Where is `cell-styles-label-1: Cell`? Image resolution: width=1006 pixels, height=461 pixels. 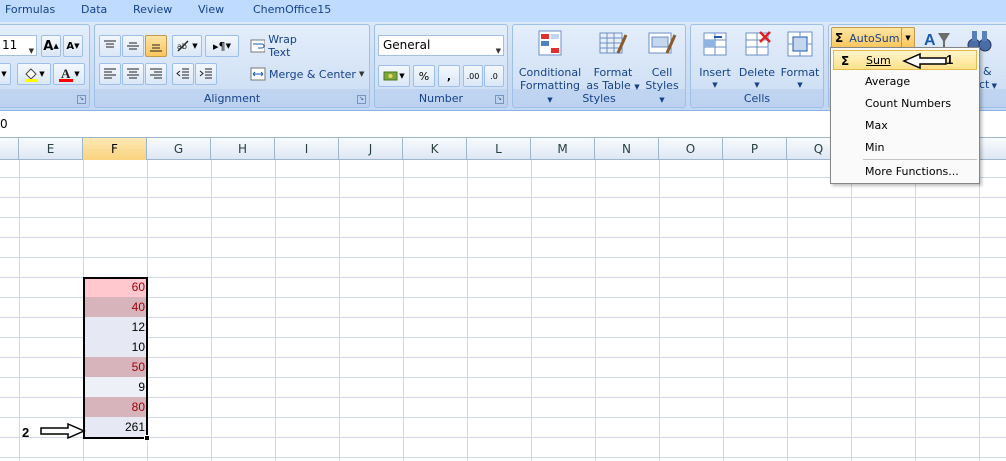 cell-styles-label-1: Cell is located at coordinates (662, 72).